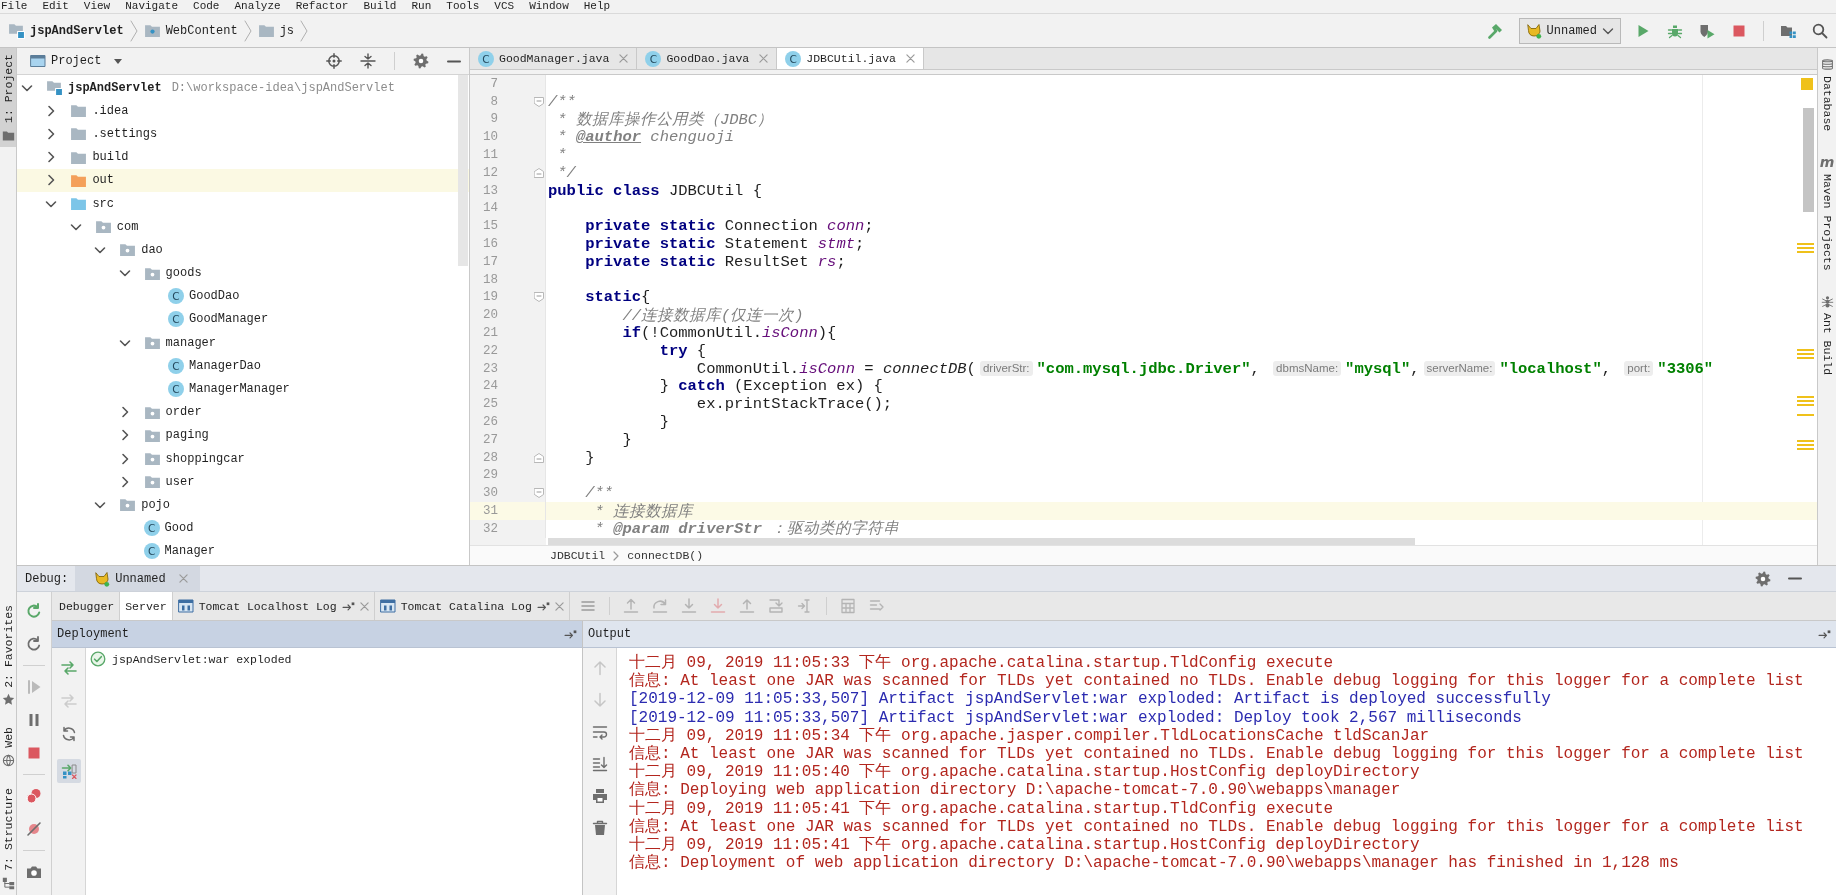 This screenshot has height=895, width=1836. I want to click on run-config-dropdown: Unnamed, so click(1569, 30).